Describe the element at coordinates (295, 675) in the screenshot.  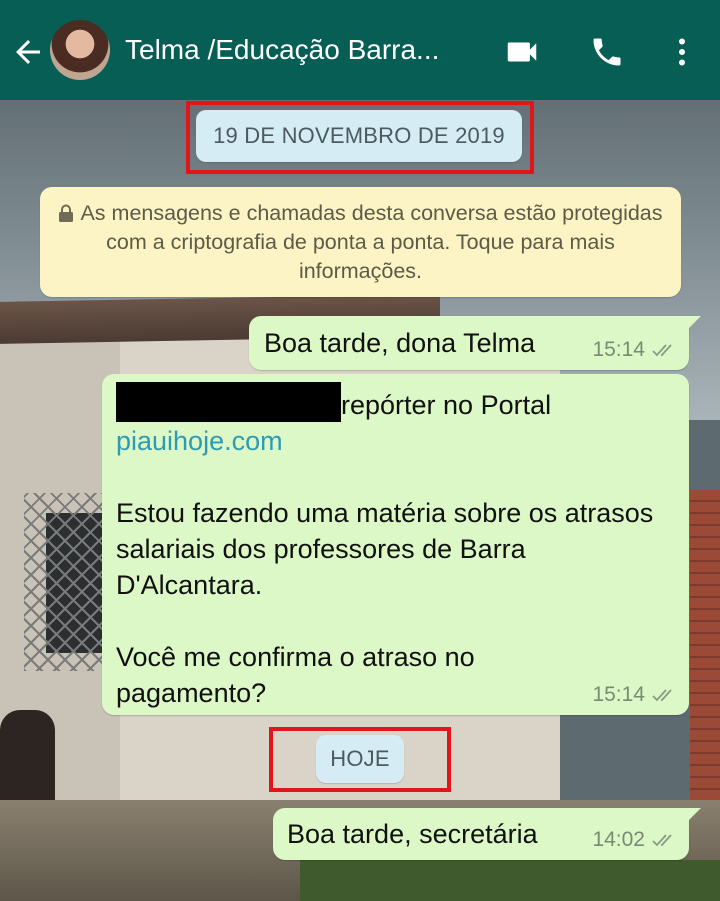
I see `message-paragraph: Você me confirma o atraso no pagamento?` at that location.